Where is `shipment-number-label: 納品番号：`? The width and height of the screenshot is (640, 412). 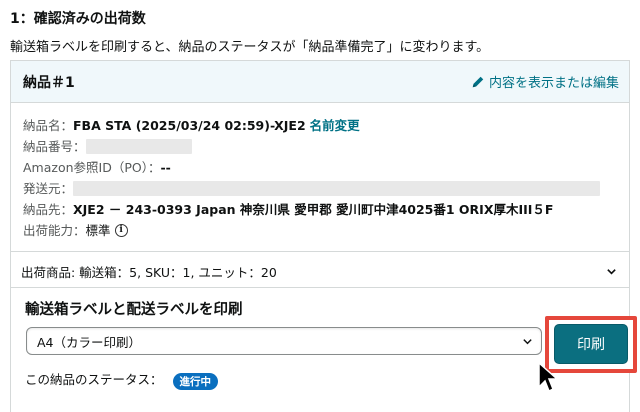 shipment-number-label: 納品番号： is located at coordinates (54, 146).